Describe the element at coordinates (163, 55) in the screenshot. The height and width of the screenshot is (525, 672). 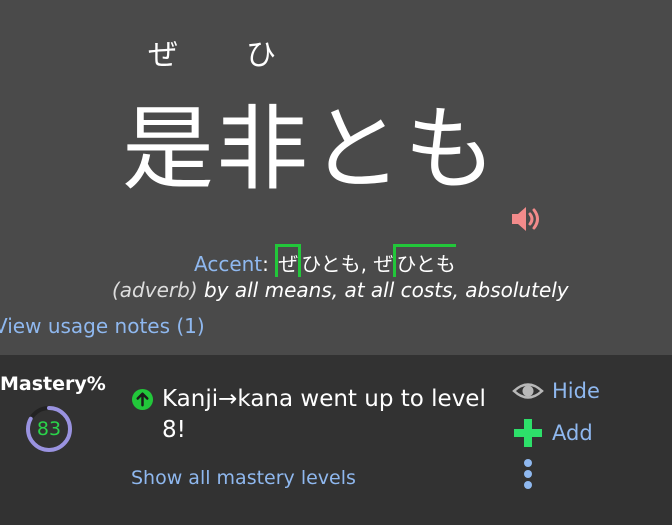
I see `furigana-ze: ぜ` at that location.